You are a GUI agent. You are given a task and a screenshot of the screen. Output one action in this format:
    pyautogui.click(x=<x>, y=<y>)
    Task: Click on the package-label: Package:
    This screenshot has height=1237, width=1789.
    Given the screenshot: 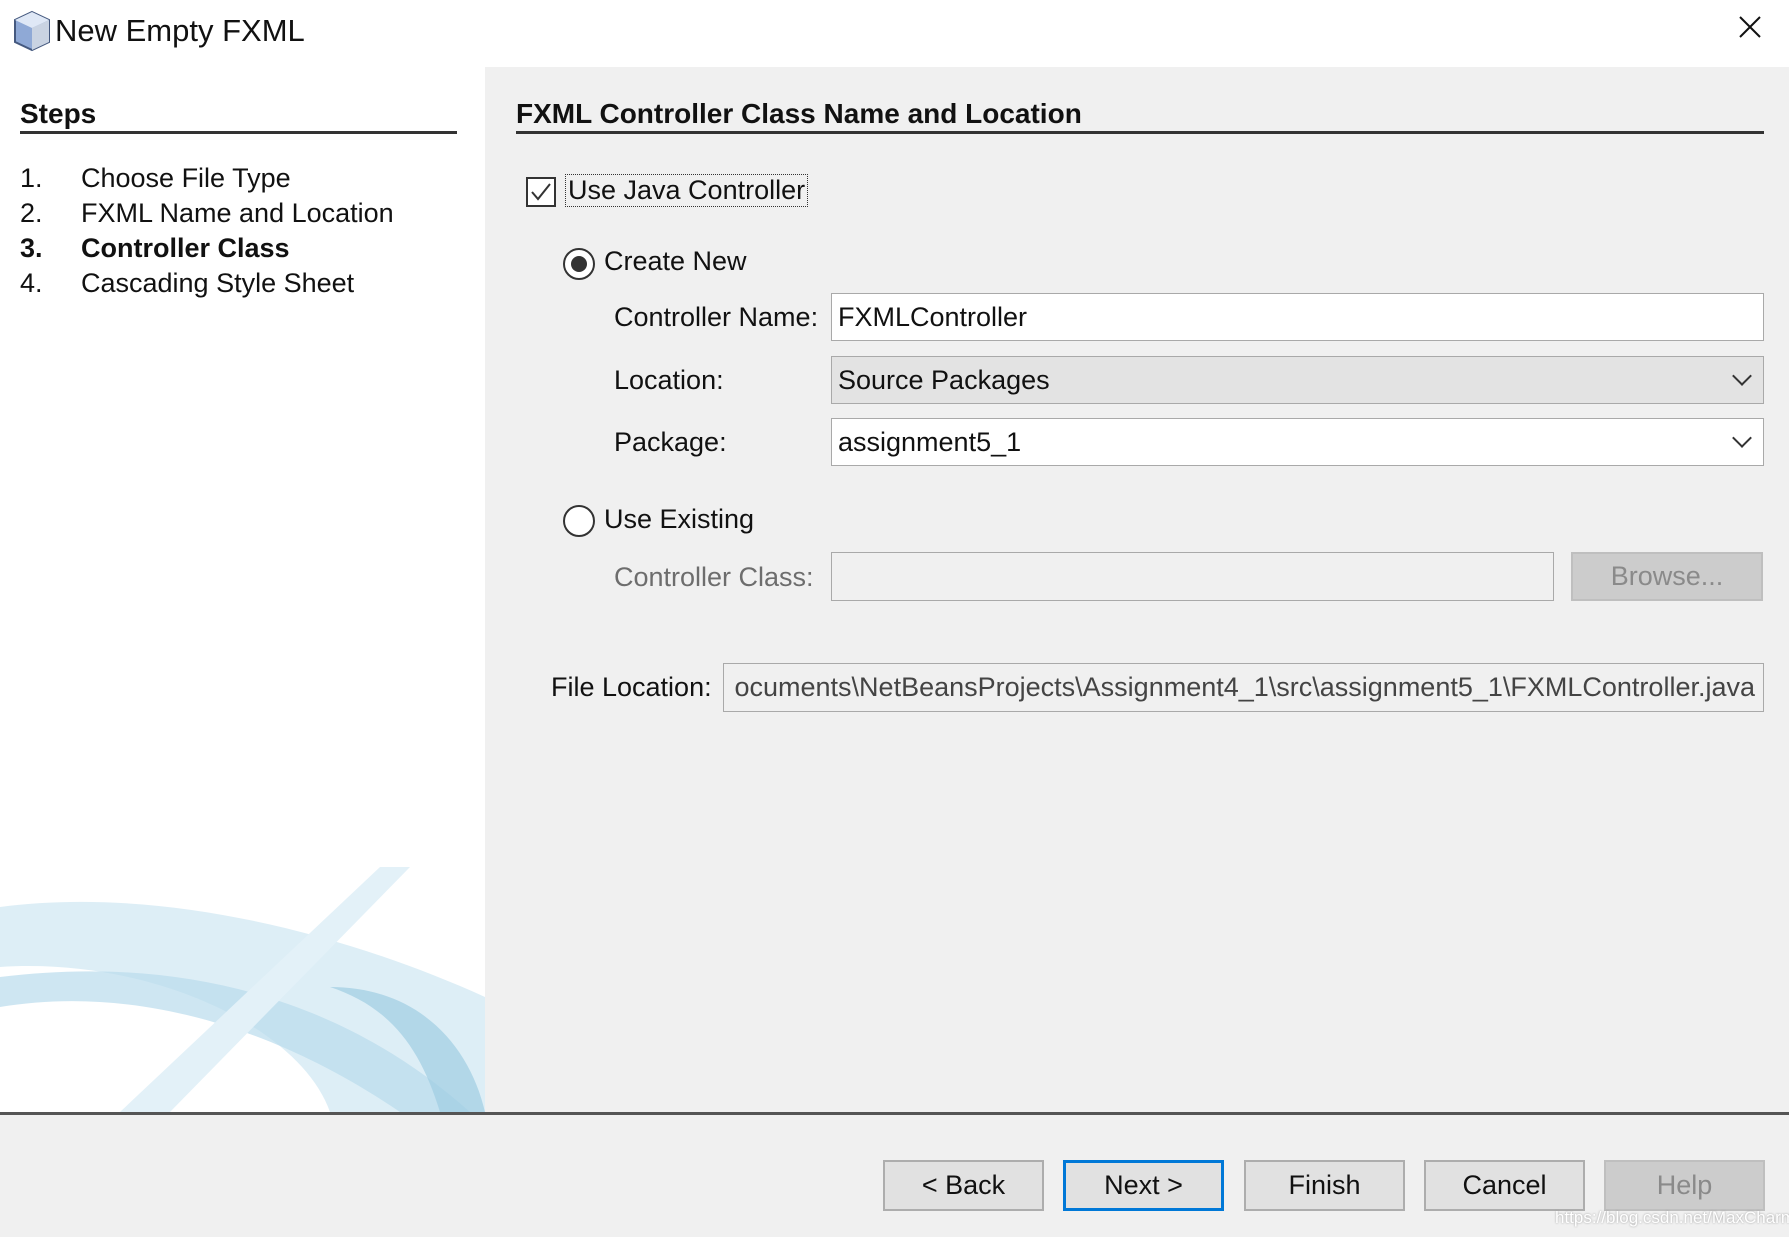 What is the action you would take?
    pyautogui.click(x=670, y=442)
    